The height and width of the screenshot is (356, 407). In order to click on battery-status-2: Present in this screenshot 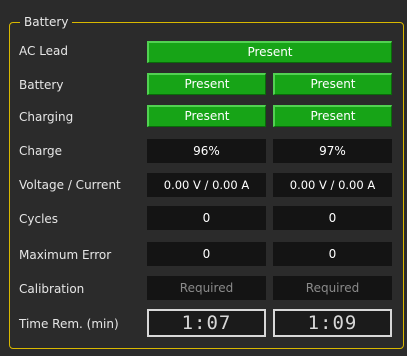, I will do `click(332, 84)`.